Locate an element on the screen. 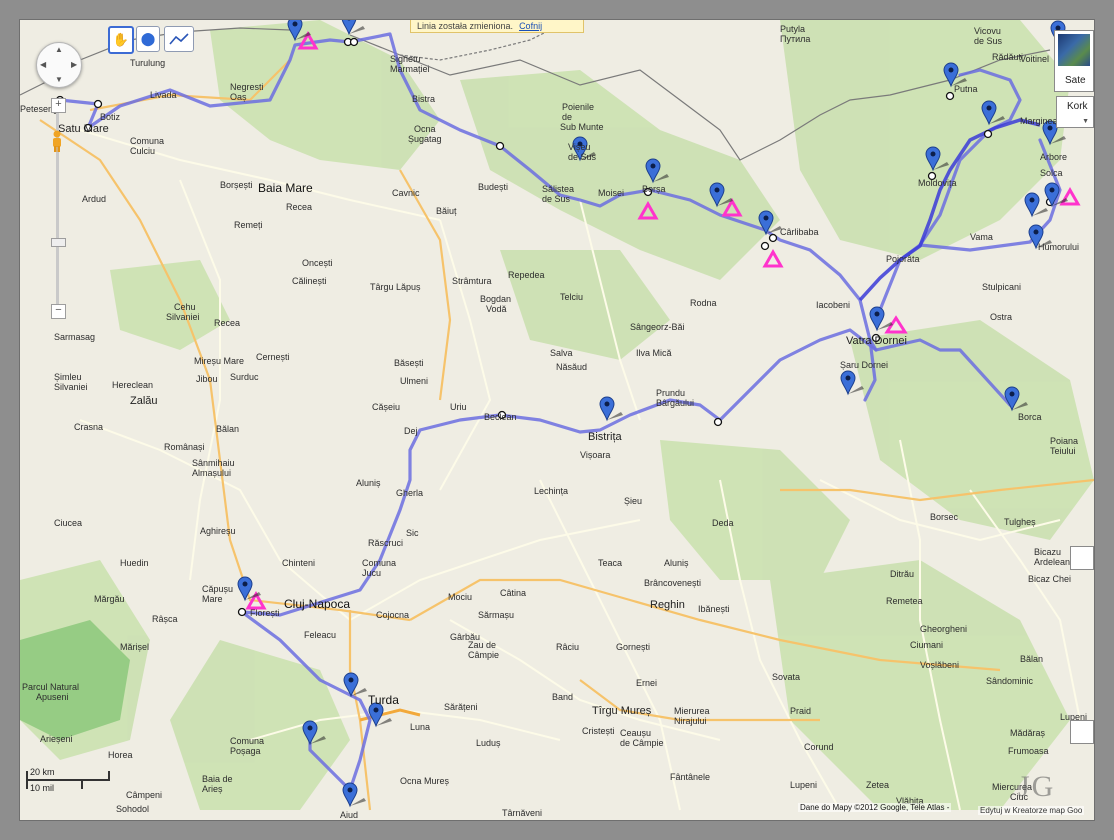 This screenshot has width=1114, height=840. svg-text: Băiuț is located at coordinates (446, 211).